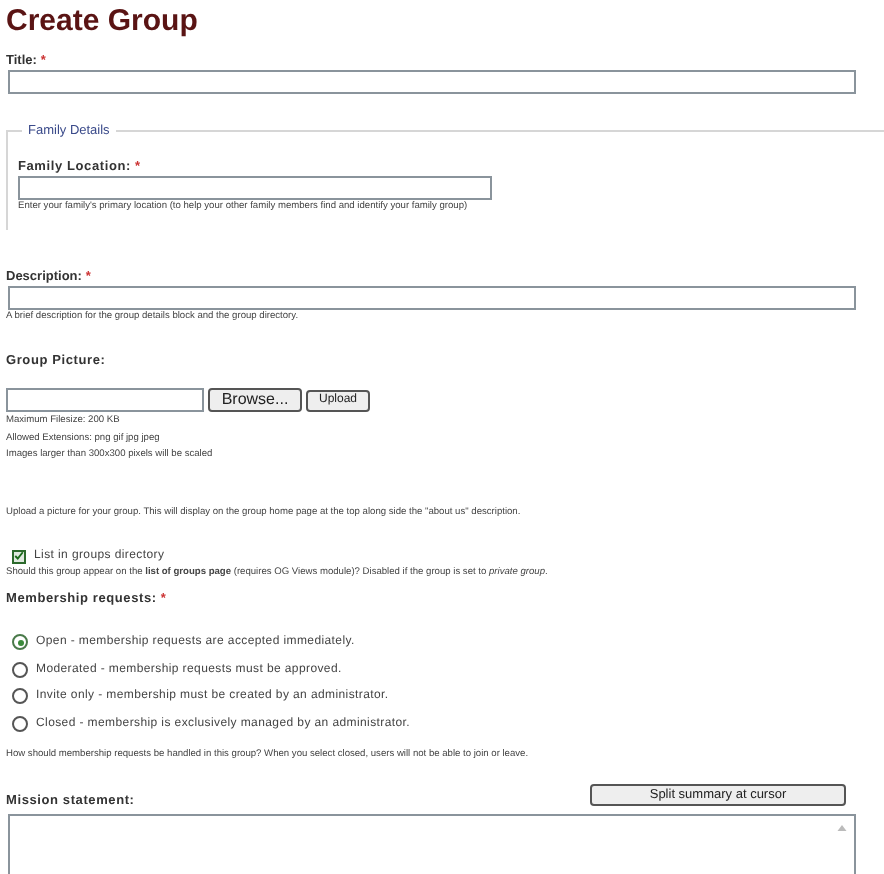  What do you see at coordinates (103, 21) in the screenshot?
I see `page-title: Create Group` at bounding box center [103, 21].